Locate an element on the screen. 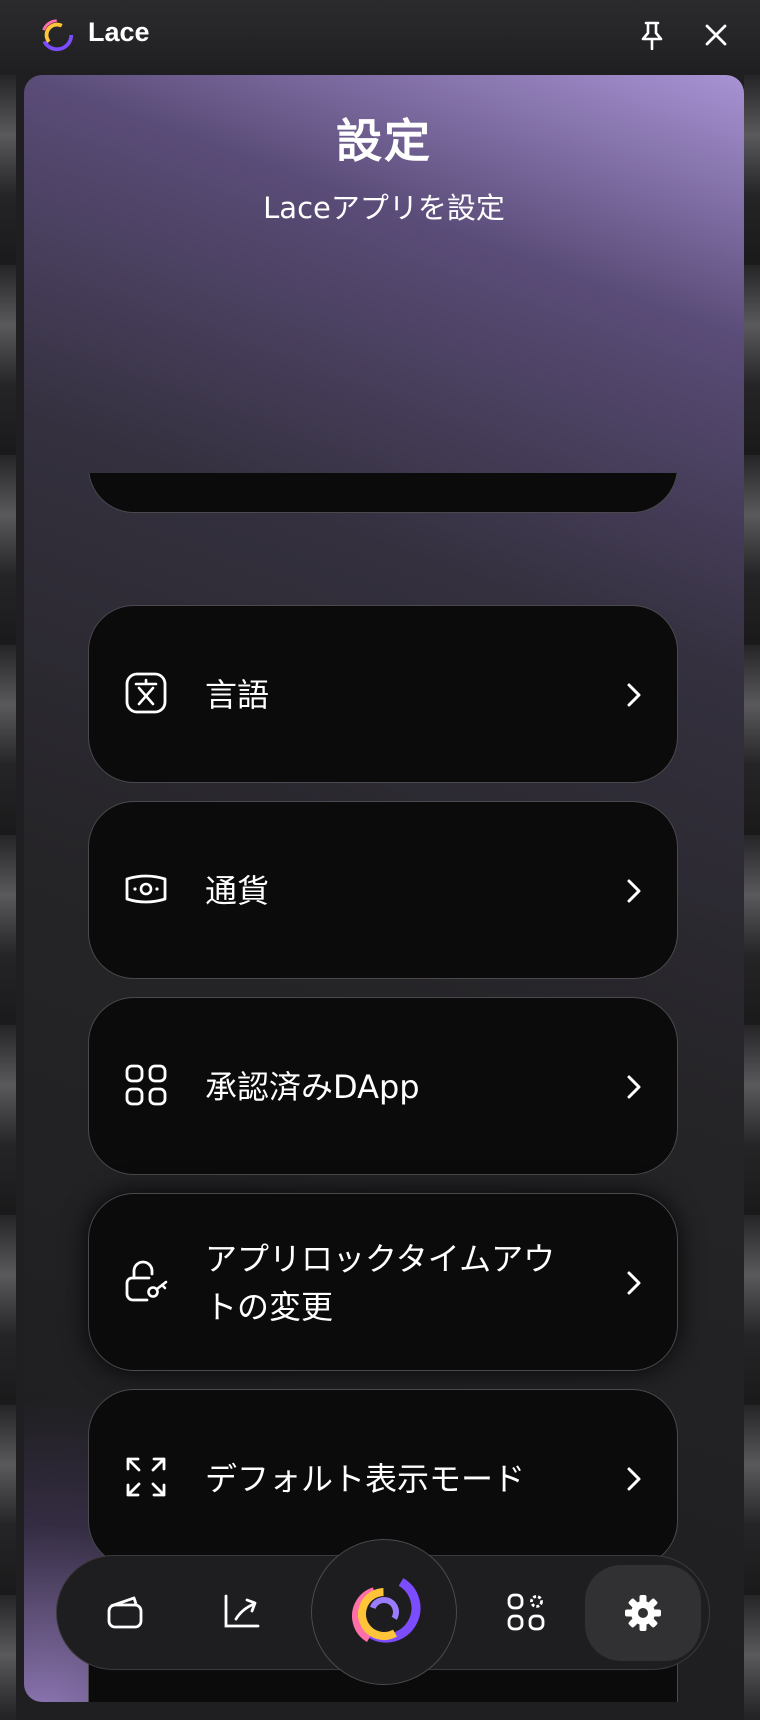  nav-apps-button is located at coordinates (526, 1612).